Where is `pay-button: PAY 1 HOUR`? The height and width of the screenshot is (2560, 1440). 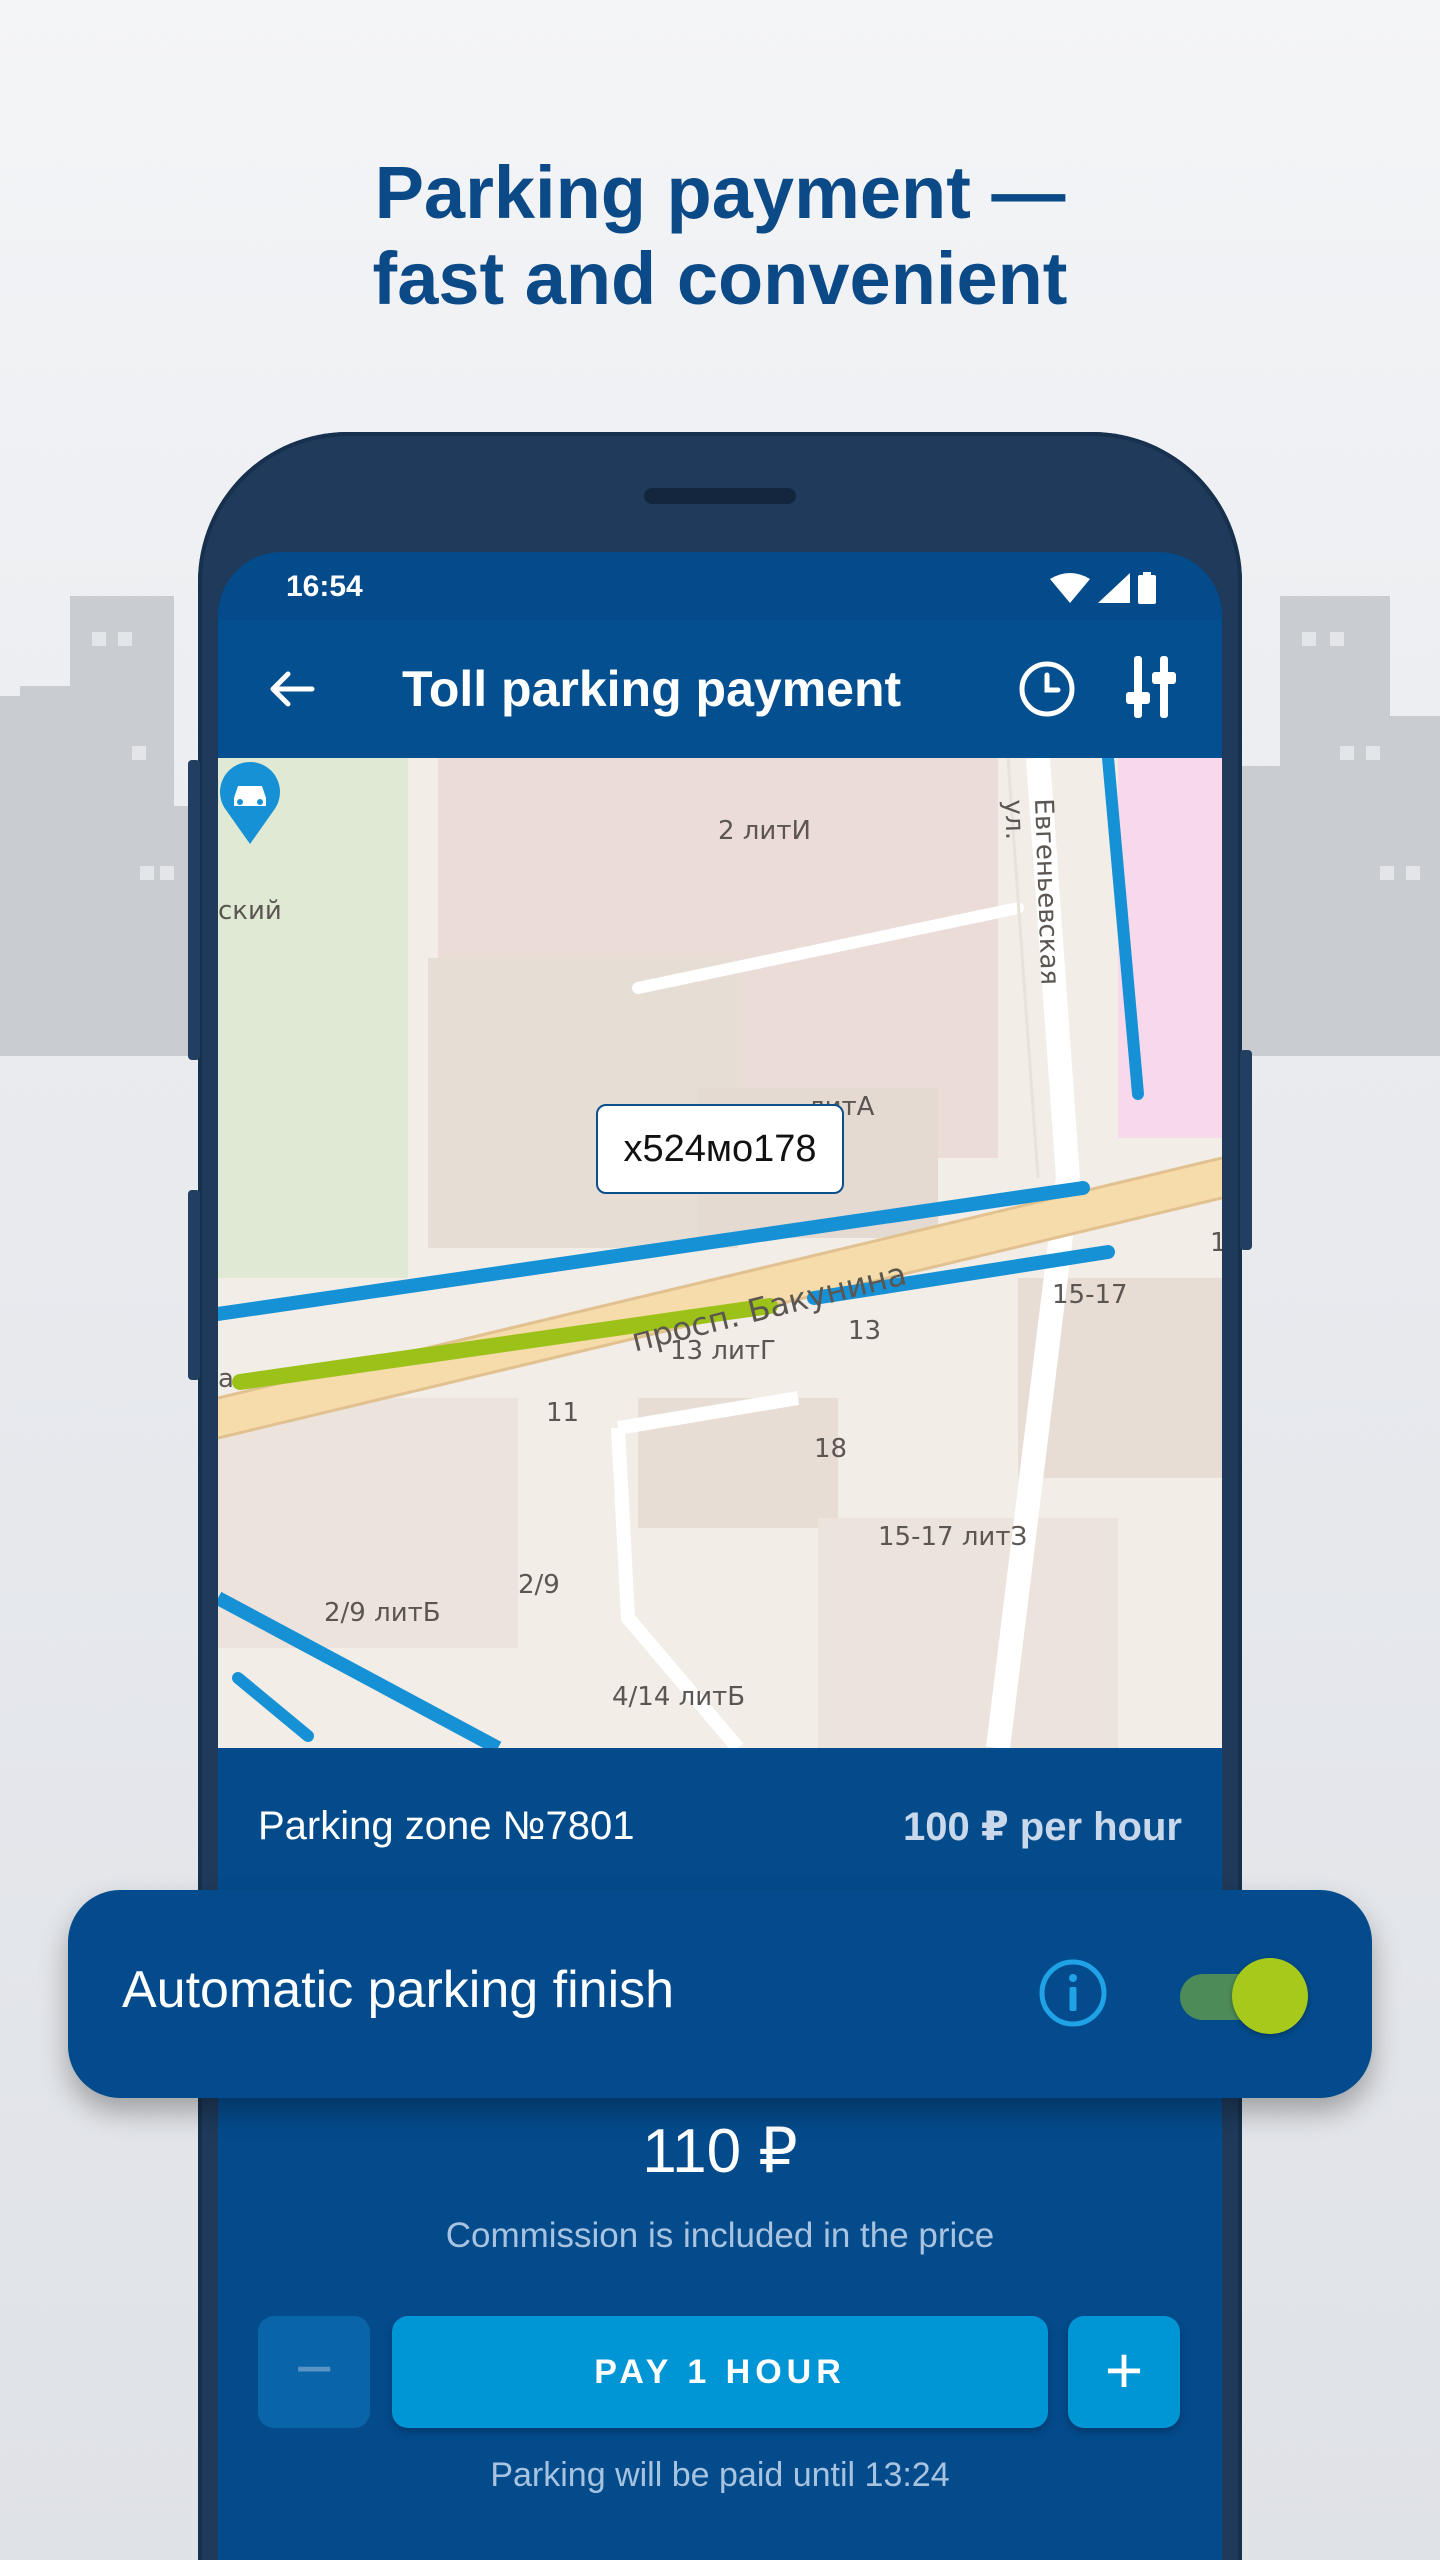
pay-button: PAY 1 HOUR is located at coordinates (720, 2372).